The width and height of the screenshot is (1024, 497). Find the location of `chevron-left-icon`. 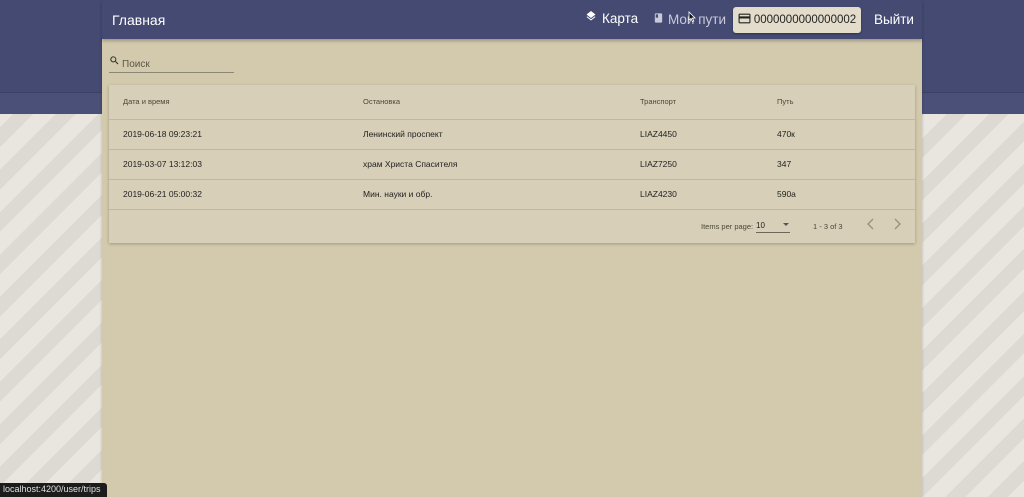

chevron-left-icon is located at coordinates (870, 224).